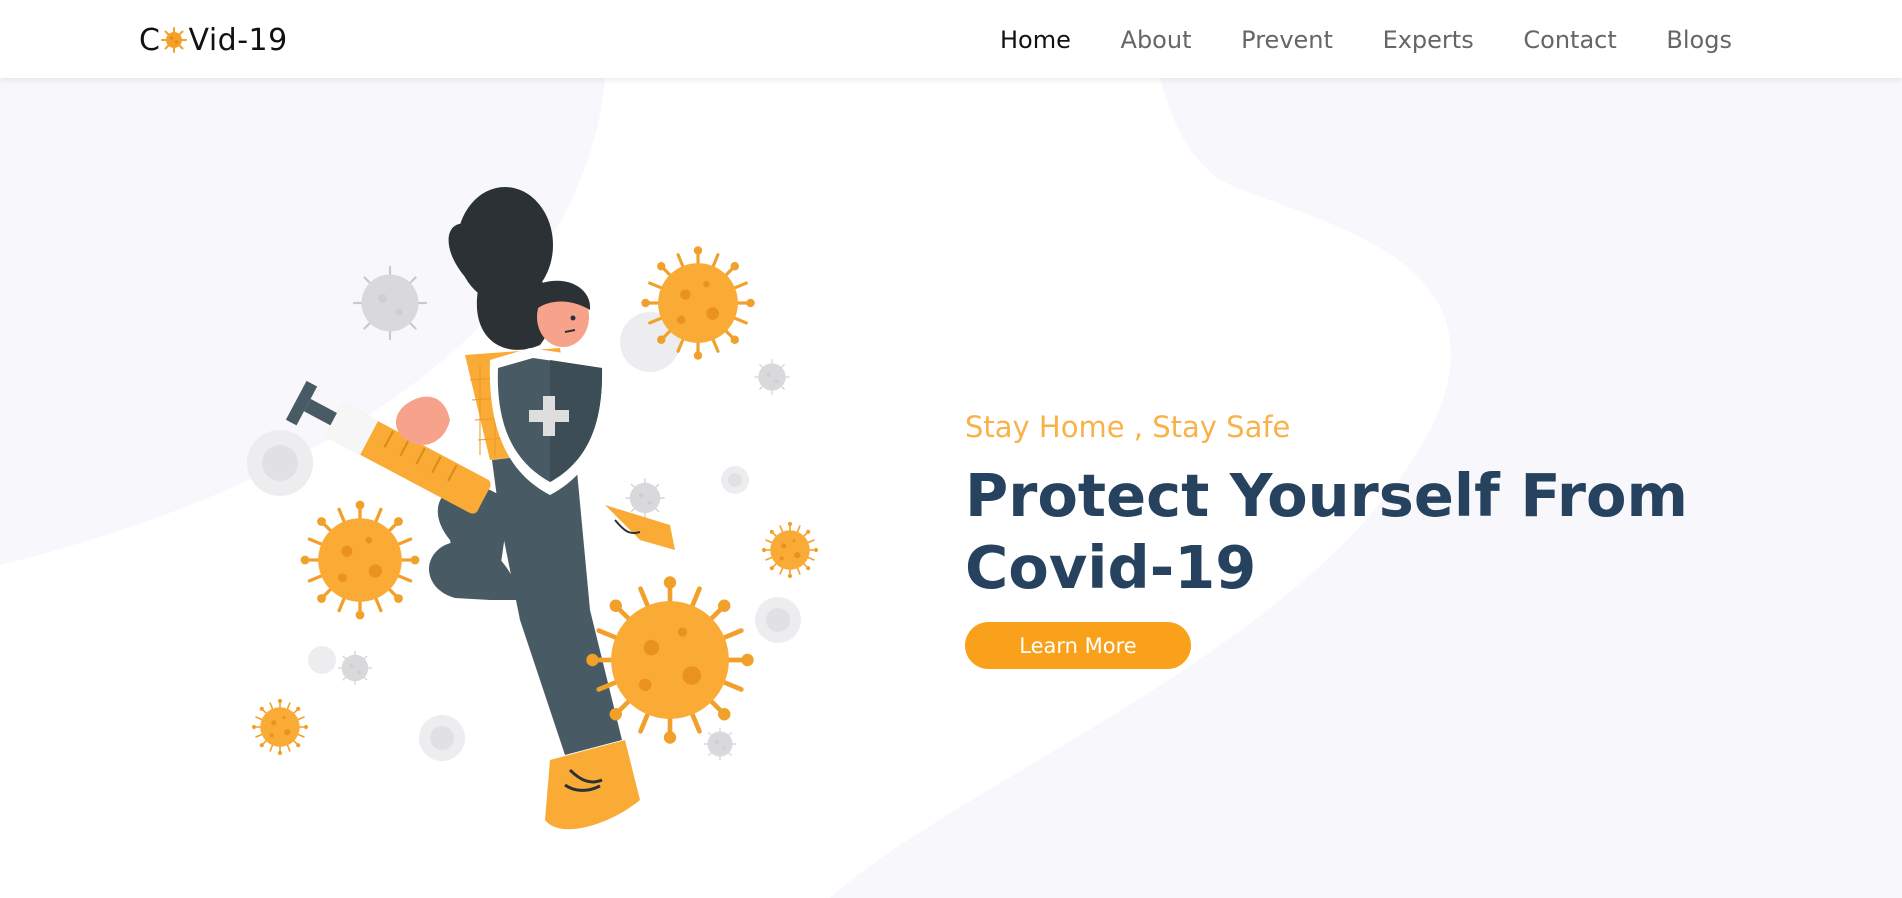 This screenshot has height=898, width=1902. What do you see at coordinates (1156, 40) in the screenshot?
I see `nav-about: About` at bounding box center [1156, 40].